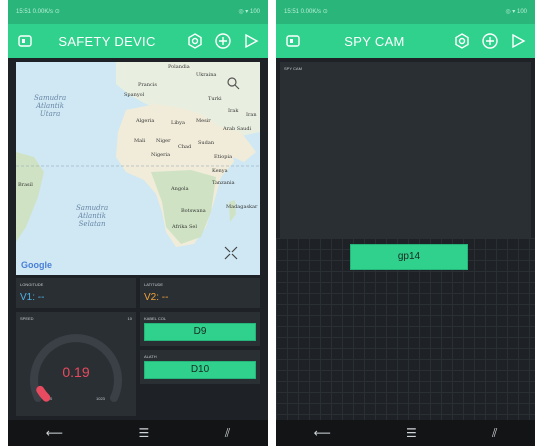  I want to click on fullscreen-icon, so click(231, 253).